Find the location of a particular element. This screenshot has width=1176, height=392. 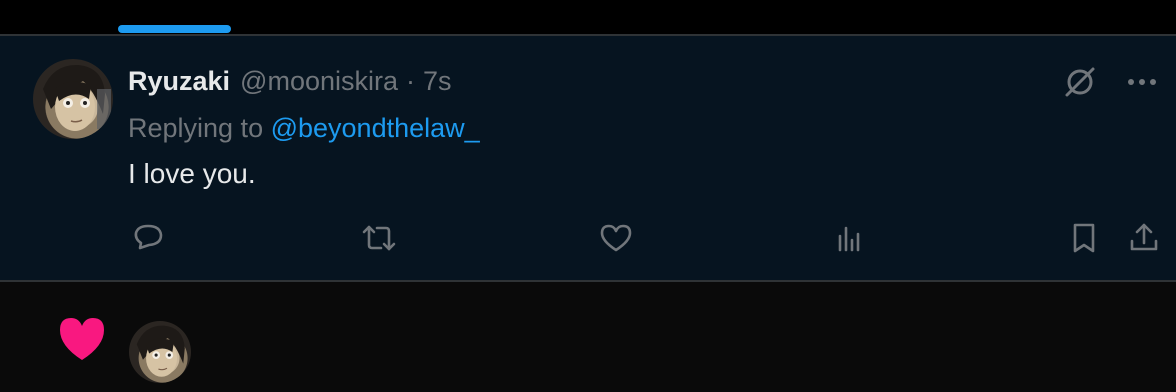

tweet-top-actions is located at coordinates (1111, 82).